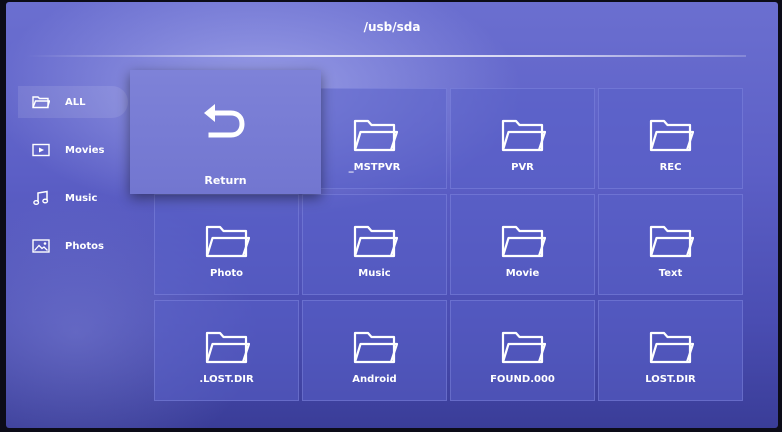 The width and height of the screenshot is (782, 432). Describe the element at coordinates (226, 379) in the screenshot. I see `folder-label: .LOST.DIR` at that location.